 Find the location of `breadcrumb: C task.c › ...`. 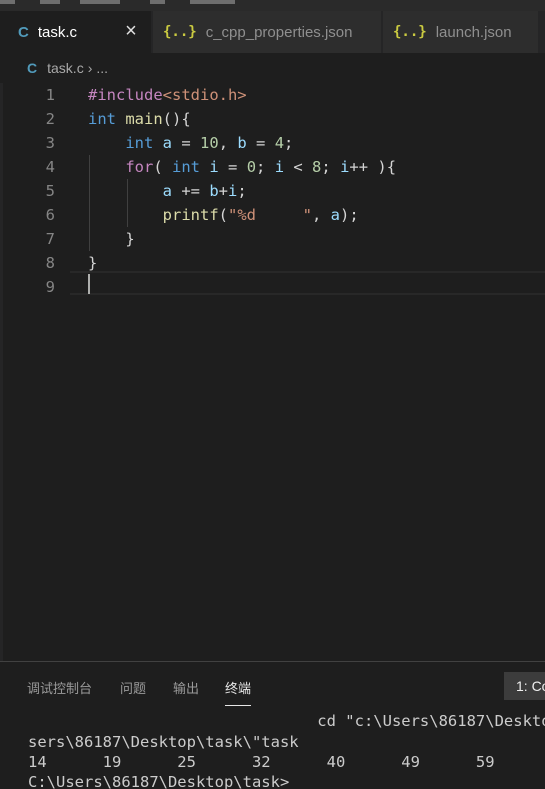

breadcrumb: C task.c › ... is located at coordinates (272, 68).